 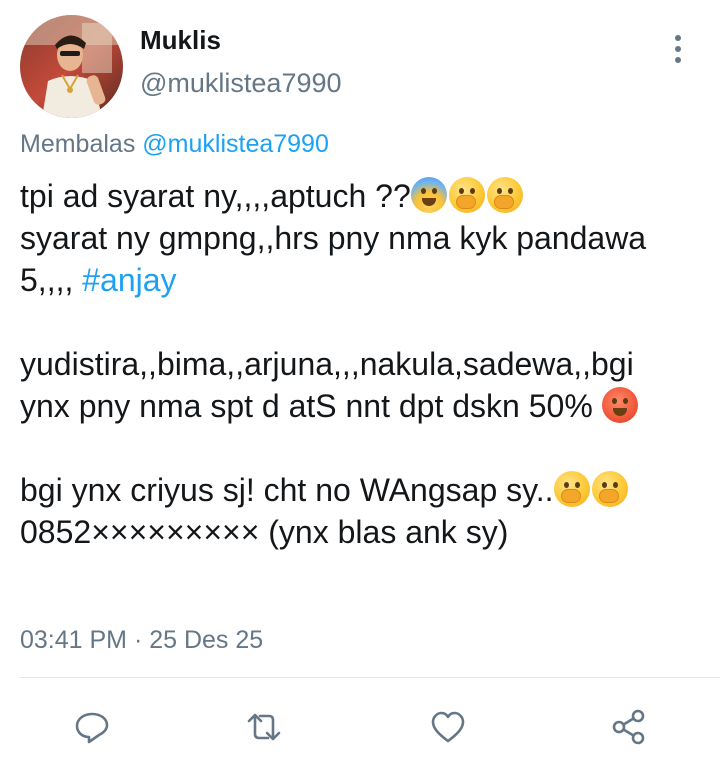 I want to click on tweet-line: 0852××××××××× (ynx blas ank sy), so click(x=366, y=532).